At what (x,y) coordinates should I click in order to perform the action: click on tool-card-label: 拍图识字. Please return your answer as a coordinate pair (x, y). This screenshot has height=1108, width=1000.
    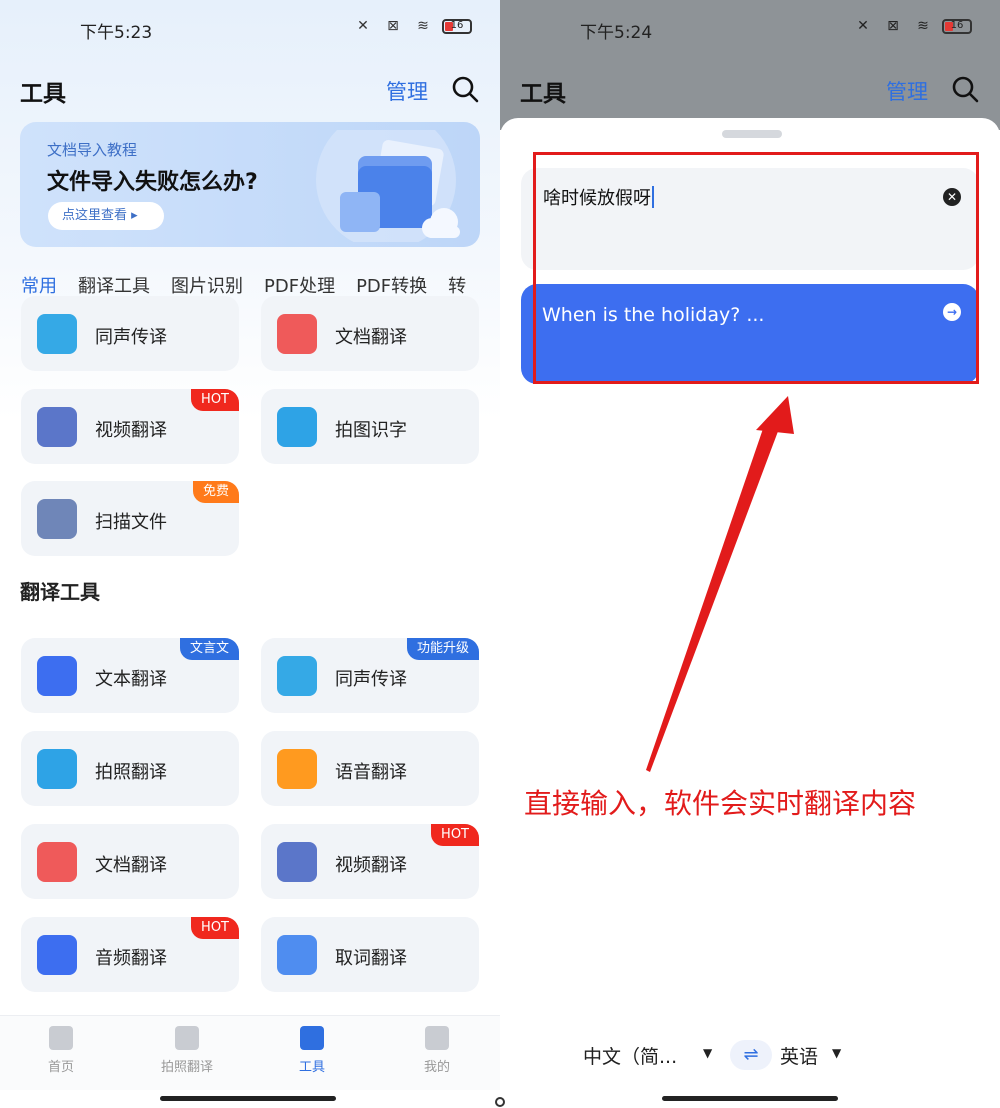
    Looking at the image, I should click on (371, 430).